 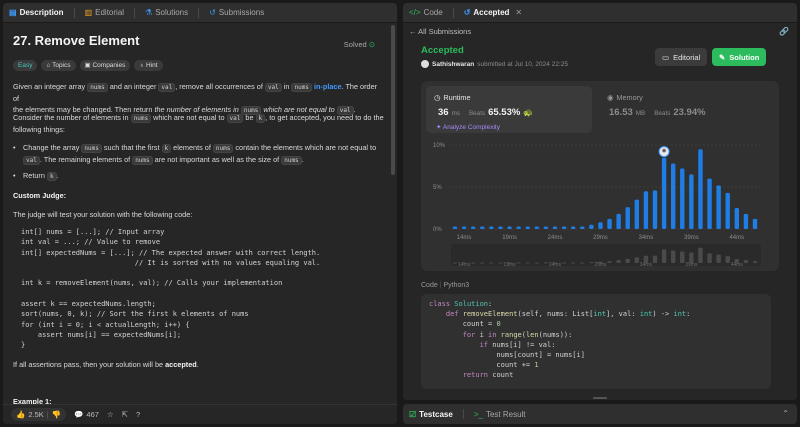 I want to click on history-icon: ↺, so click(x=467, y=12).